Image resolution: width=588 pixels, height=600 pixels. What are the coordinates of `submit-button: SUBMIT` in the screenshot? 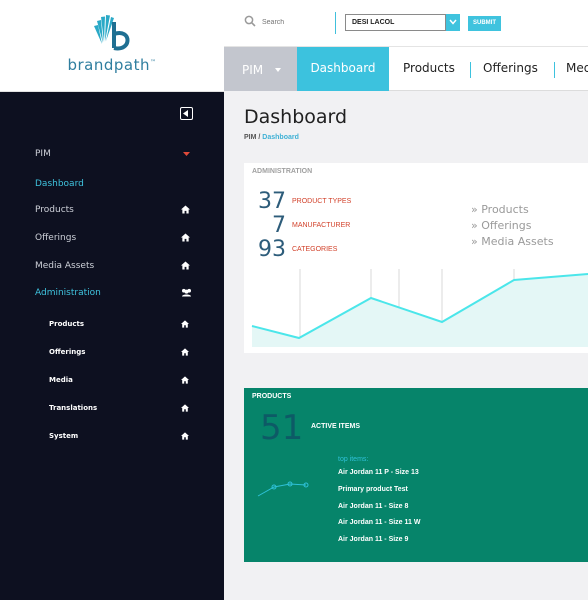 It's located at (484, 23).